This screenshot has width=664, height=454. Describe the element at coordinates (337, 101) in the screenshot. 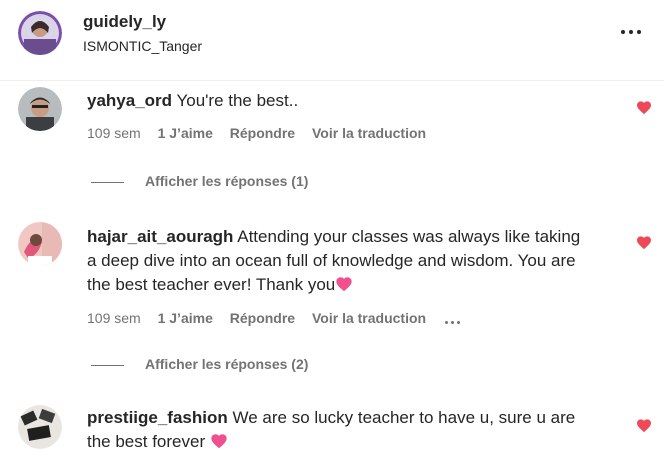

I see `comment-text-block: yahya_ord You're the best..` at that location.